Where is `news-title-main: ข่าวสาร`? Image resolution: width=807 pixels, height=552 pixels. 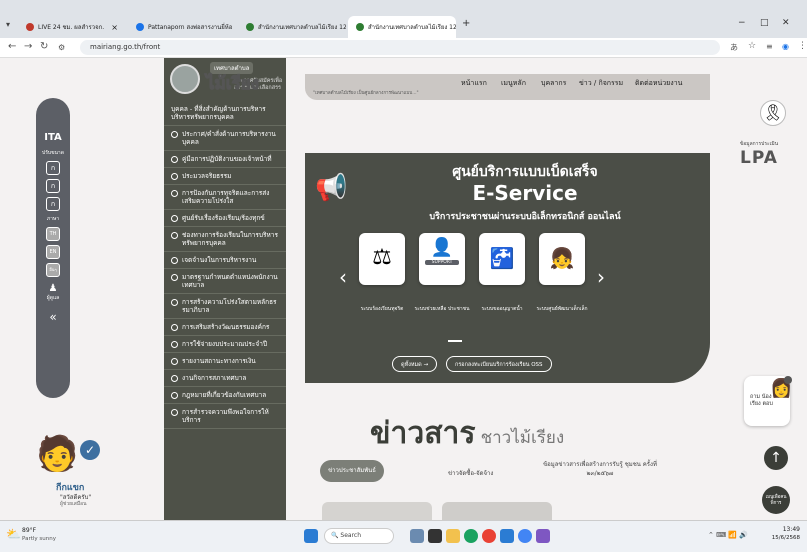 news-title-main: ข่าวสาร is located at coordinates (423, 433).